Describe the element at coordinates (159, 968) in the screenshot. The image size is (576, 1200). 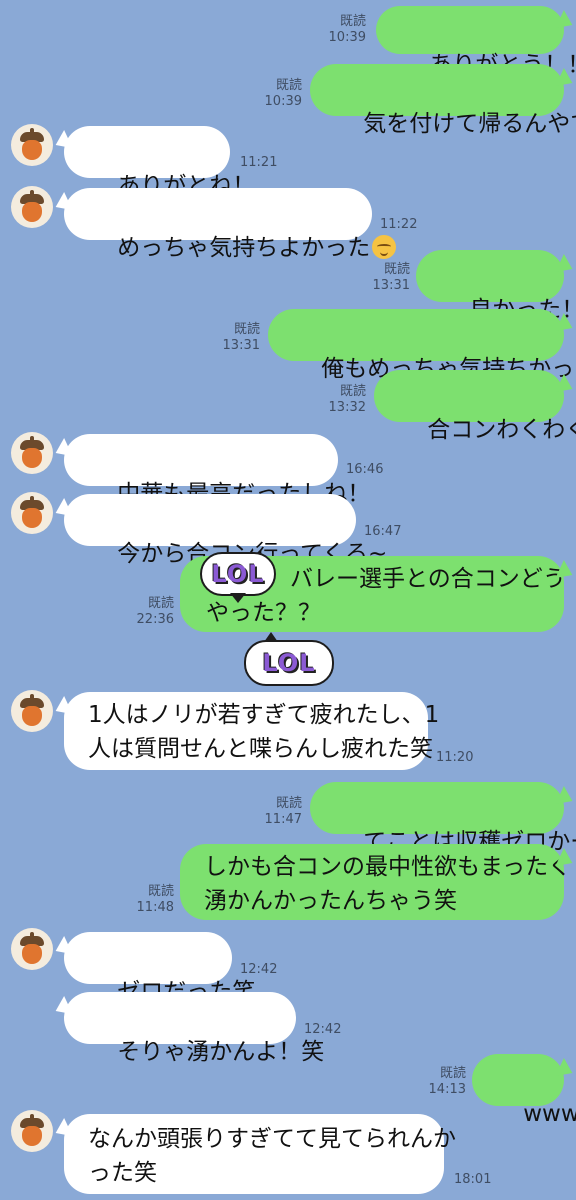
I see `their-message-bubble: ゼロだった笑` at that location.